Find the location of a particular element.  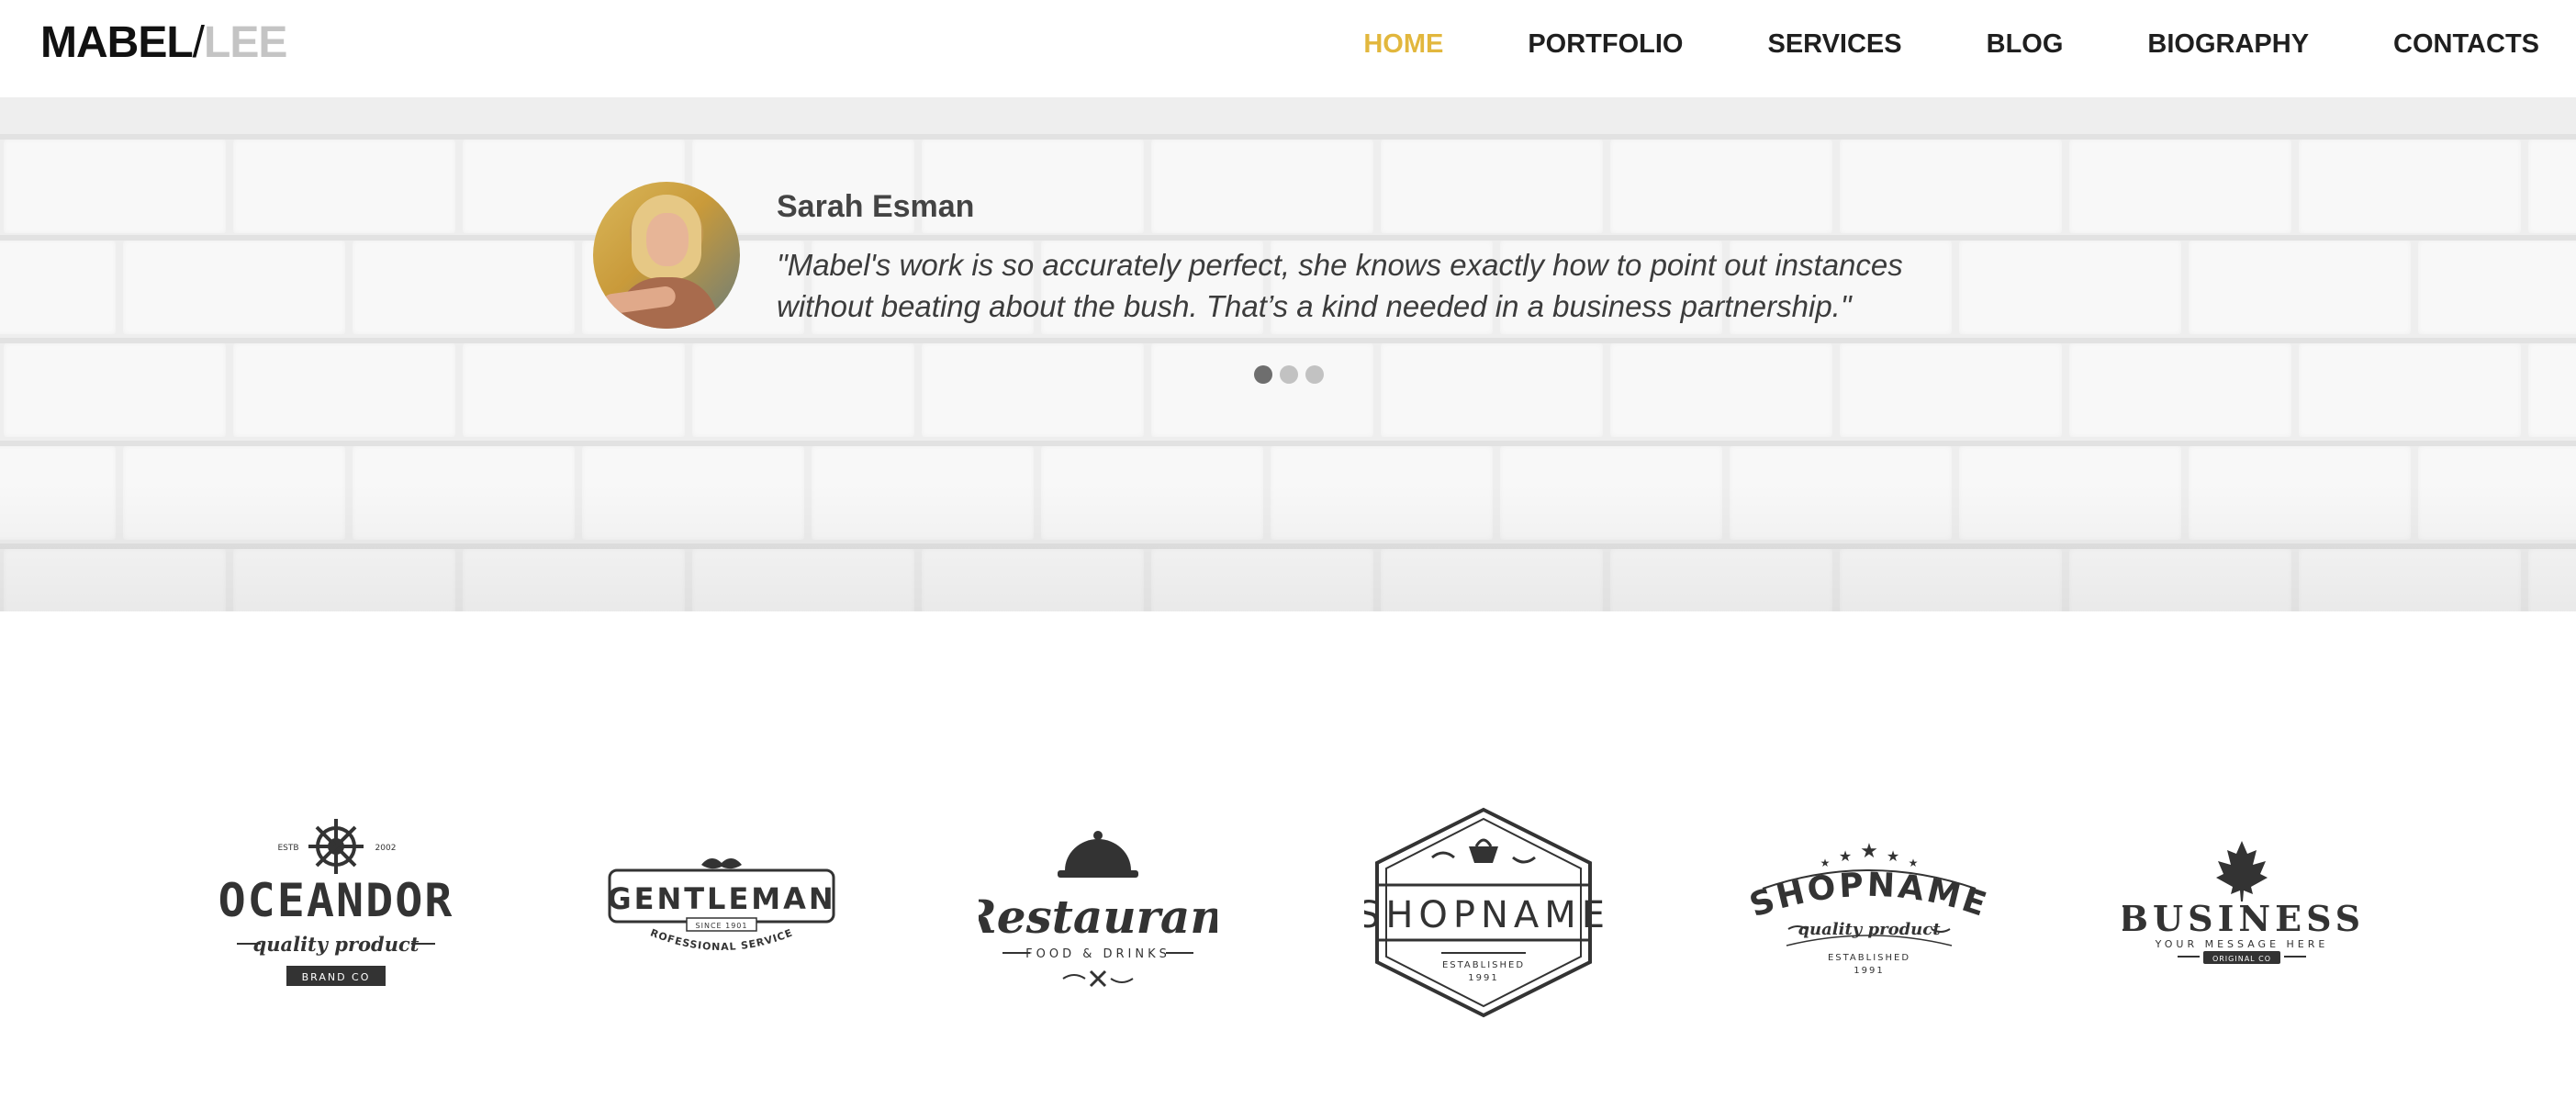

logo-last-name: LEE is located at coordinates (245, 42).